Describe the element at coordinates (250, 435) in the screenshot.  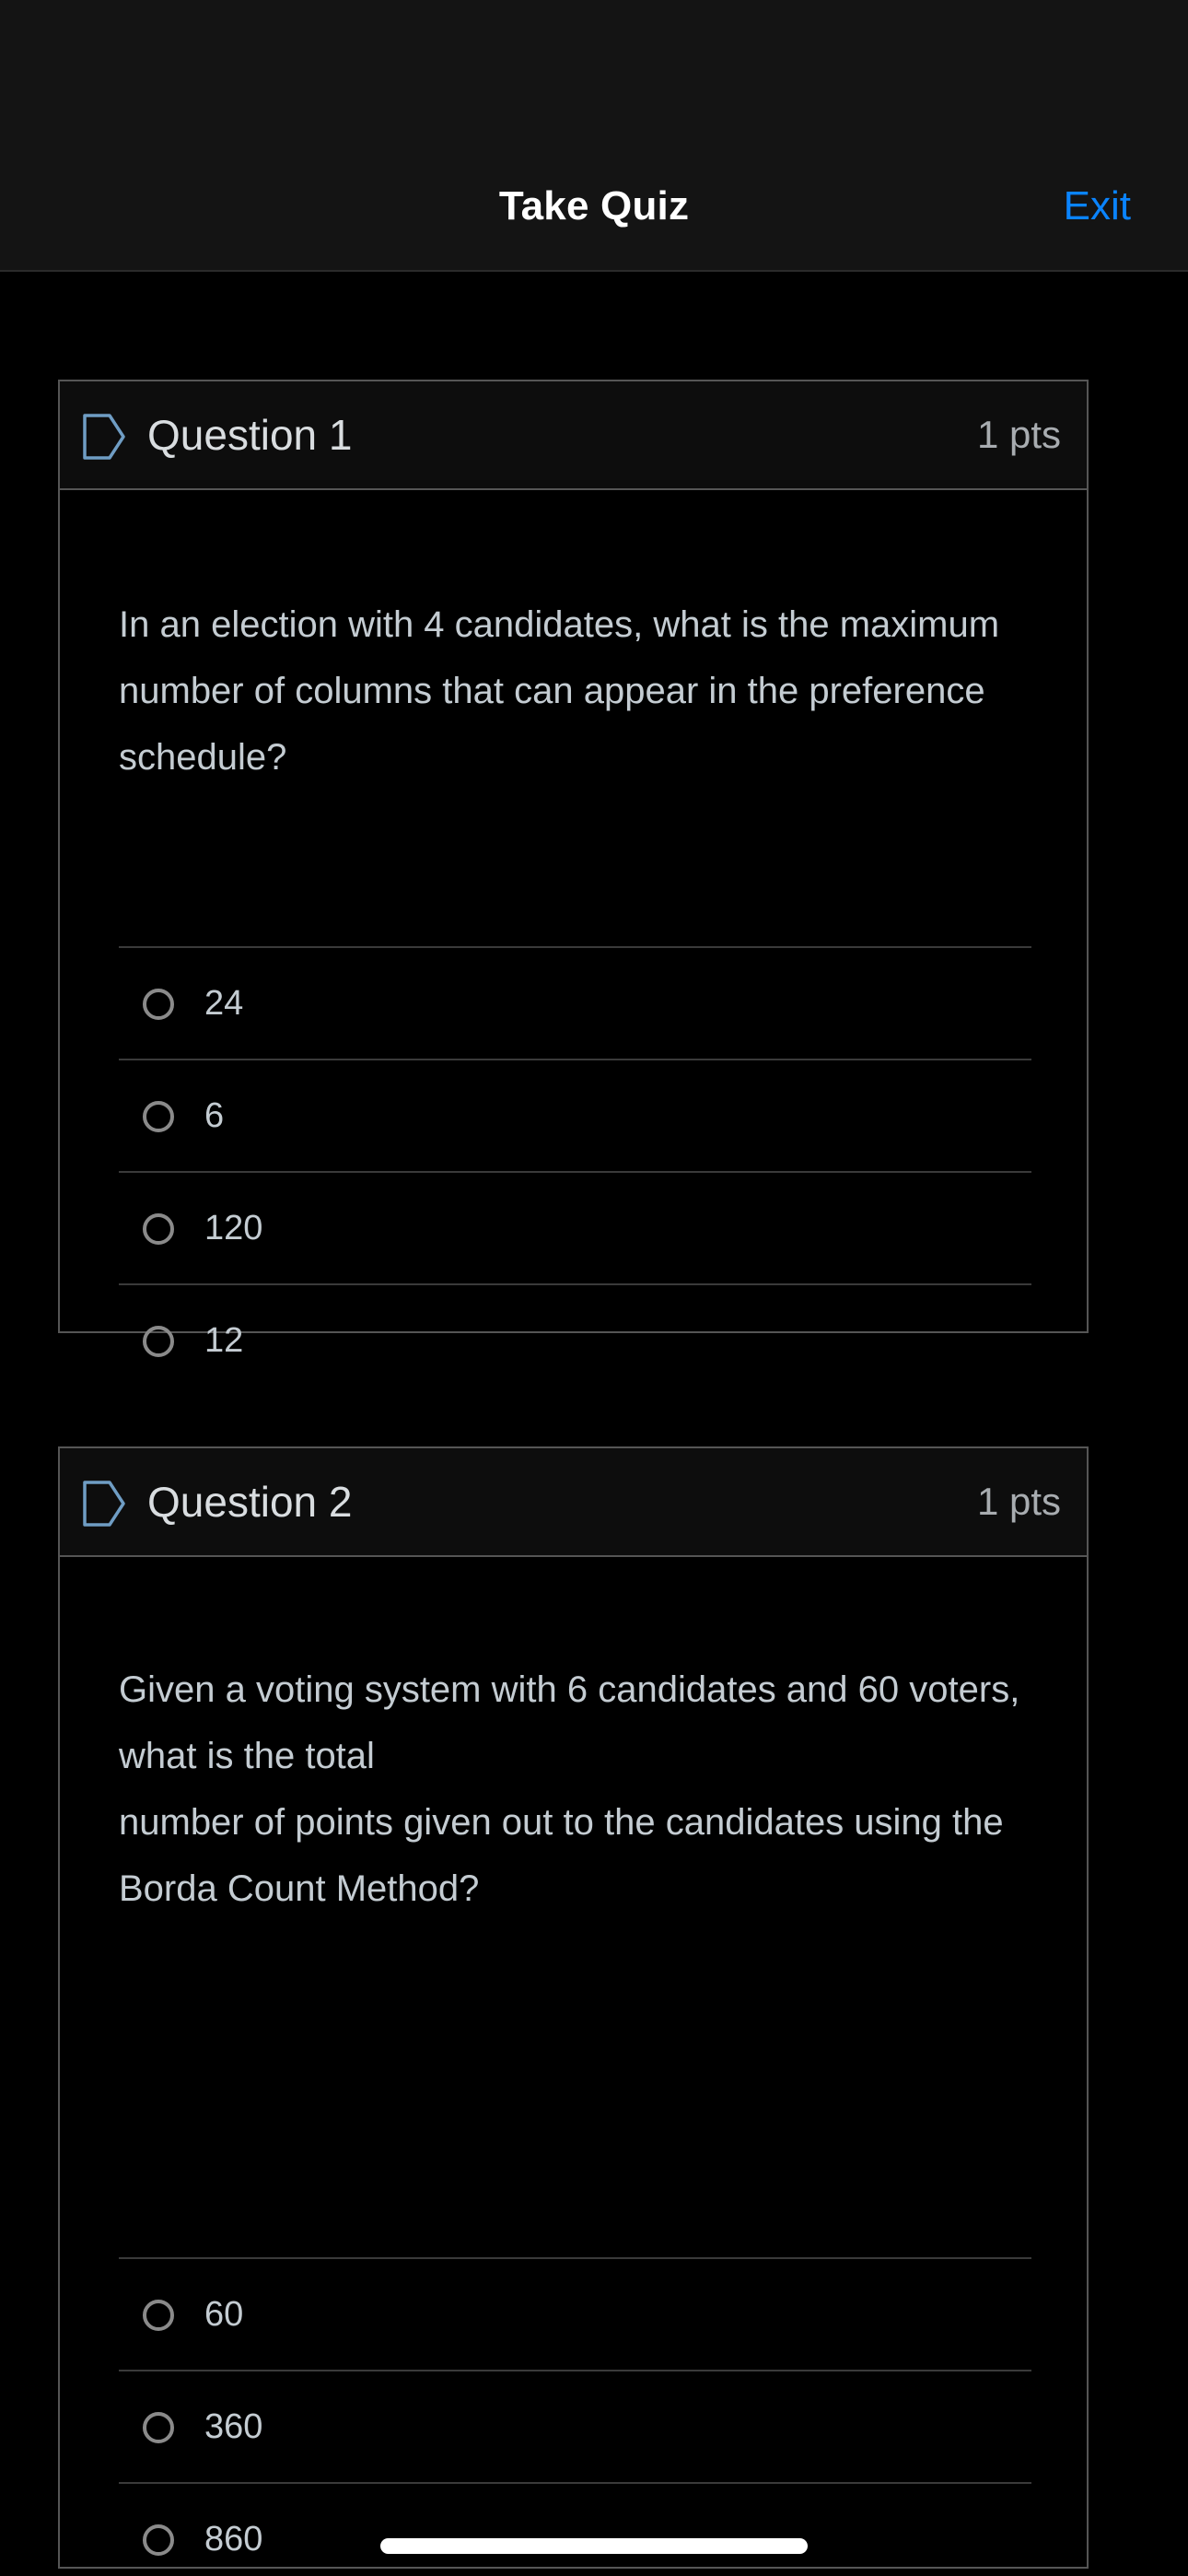
I see `question-title: Question 1` at that location.